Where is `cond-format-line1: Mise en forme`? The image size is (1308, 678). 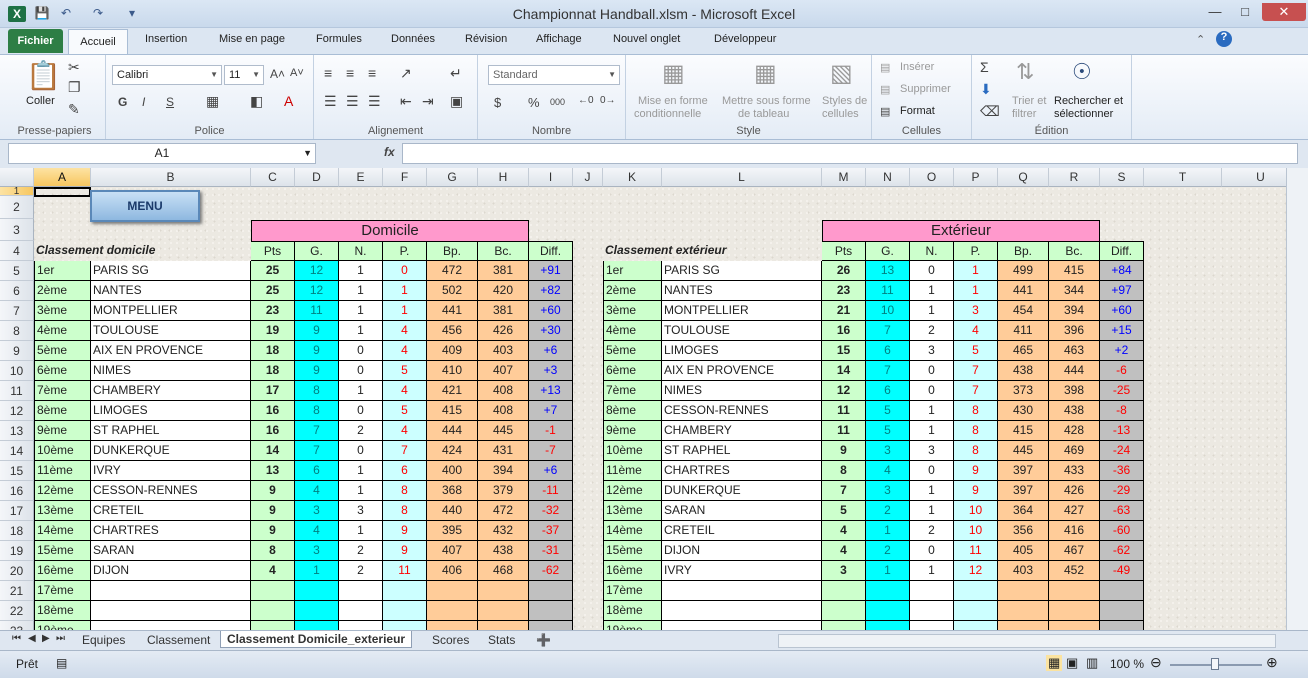
cond-format-line1: Mise en forme is located at coordinates (673, 101).